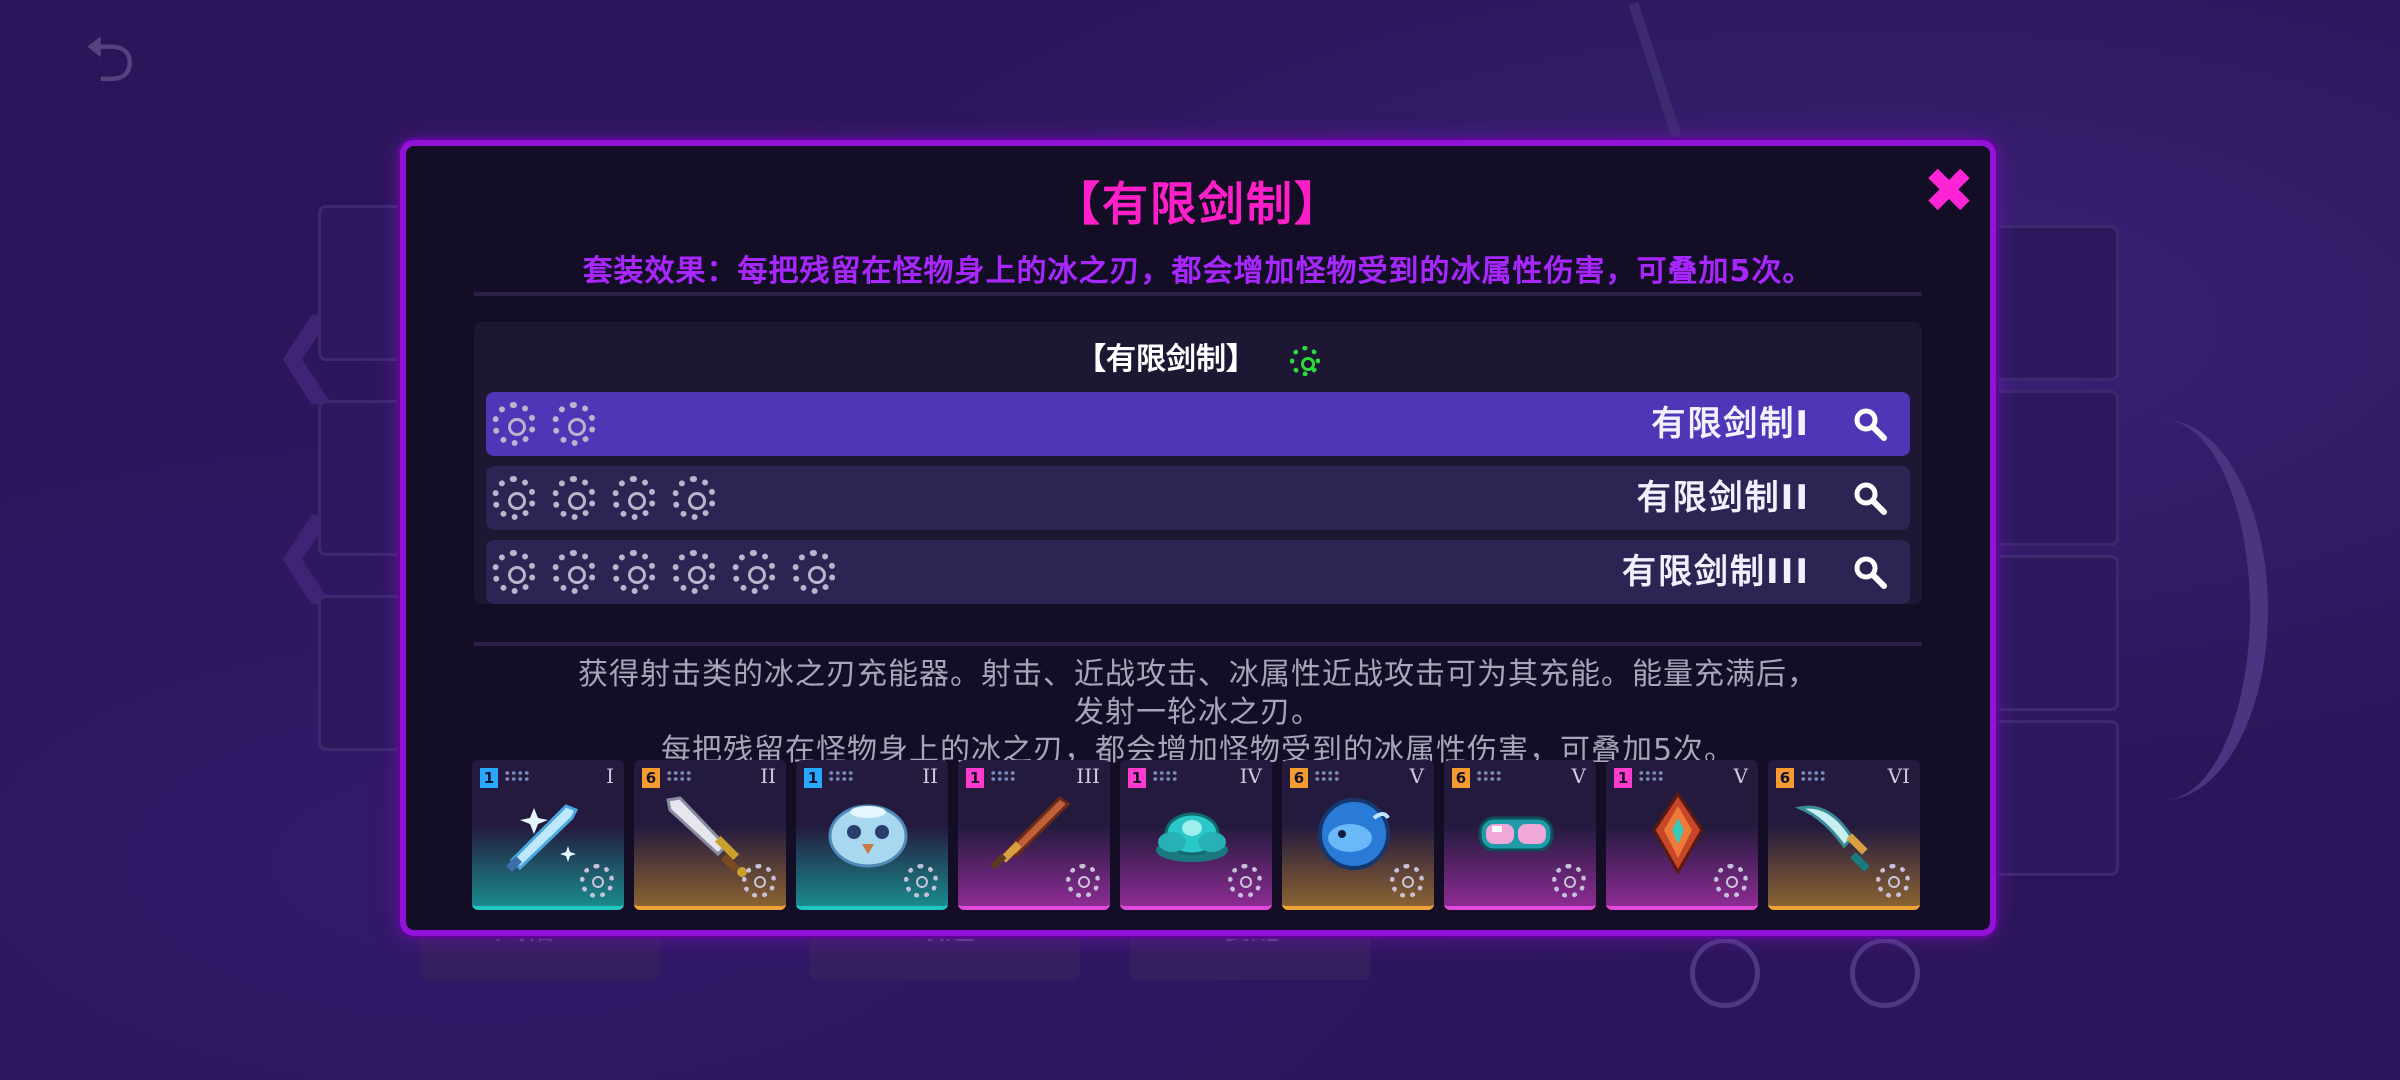 The height and width of the screenshot is (1080, 2400). I want to click on item-tier: IV, so click(1250, 776).